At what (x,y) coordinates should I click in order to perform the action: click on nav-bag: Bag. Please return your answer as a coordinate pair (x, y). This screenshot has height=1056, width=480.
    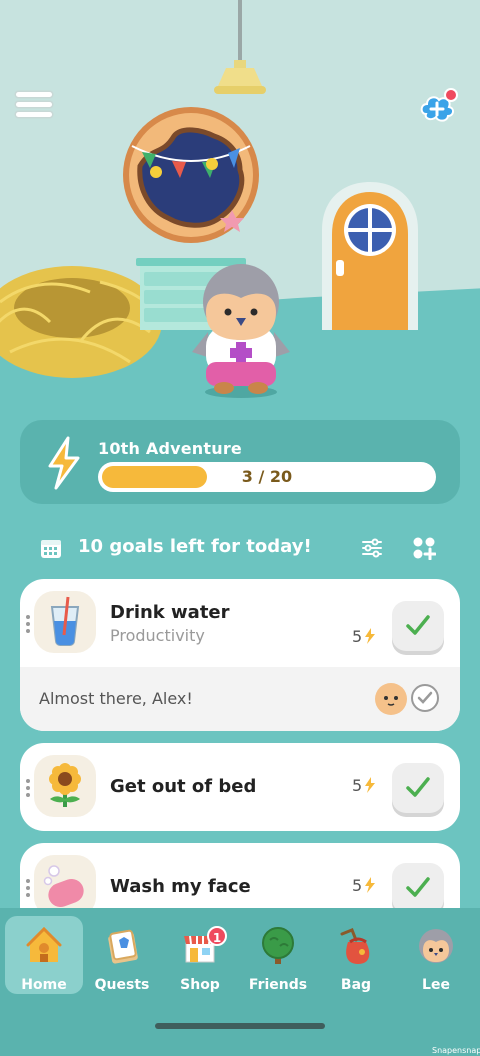
    Looking at the image, I should click on (356, 955).